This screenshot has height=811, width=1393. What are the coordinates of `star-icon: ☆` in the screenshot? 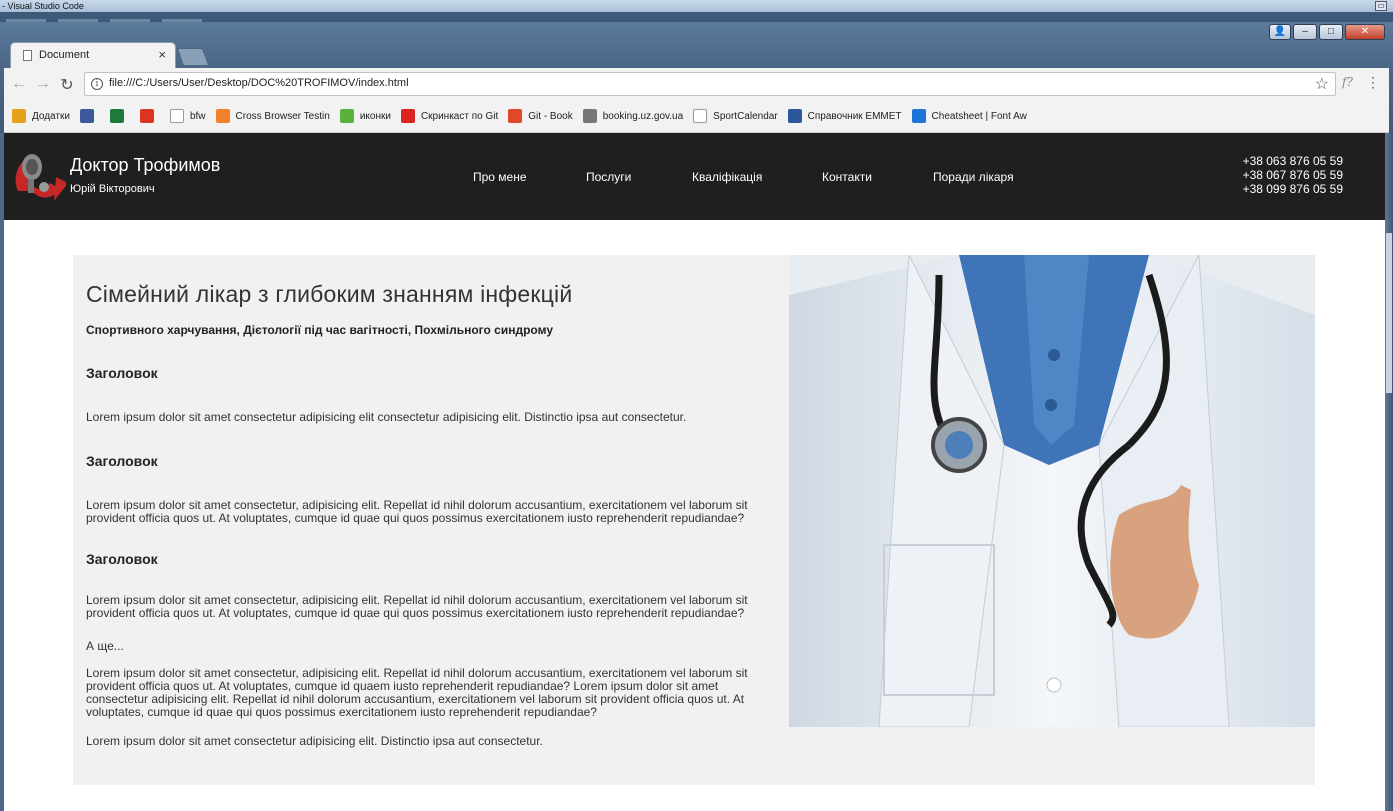 It's located at (1322, 84).